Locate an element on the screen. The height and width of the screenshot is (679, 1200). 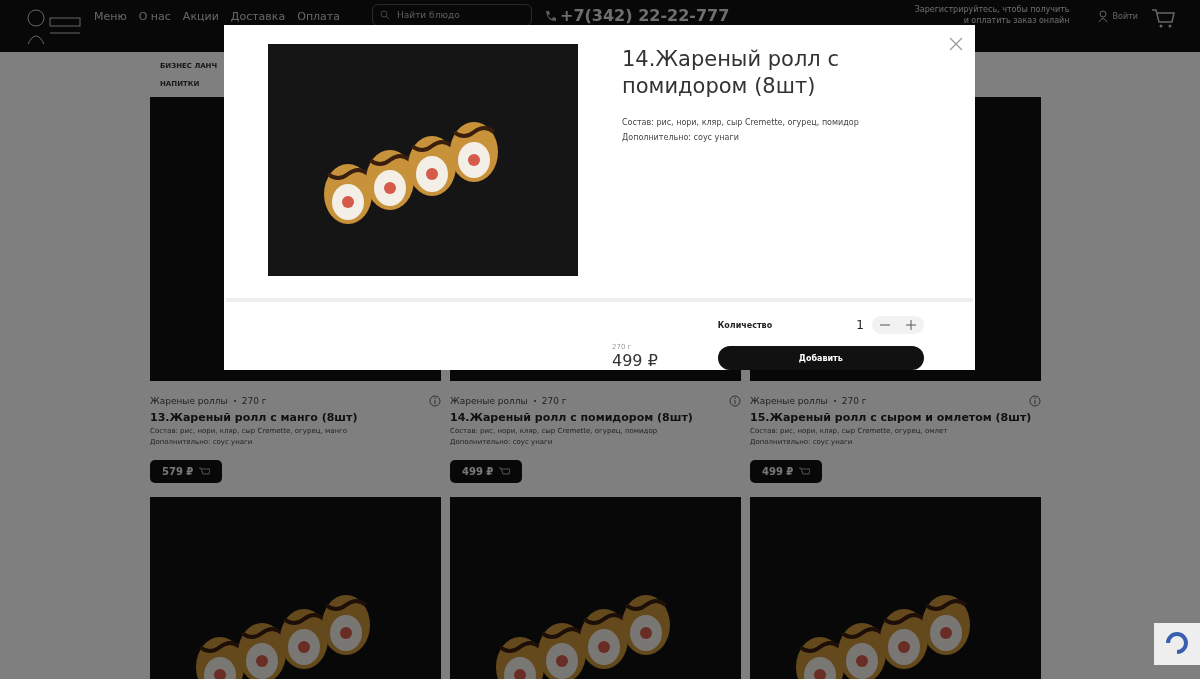
user-icon is located at coordinates (1102, 16).